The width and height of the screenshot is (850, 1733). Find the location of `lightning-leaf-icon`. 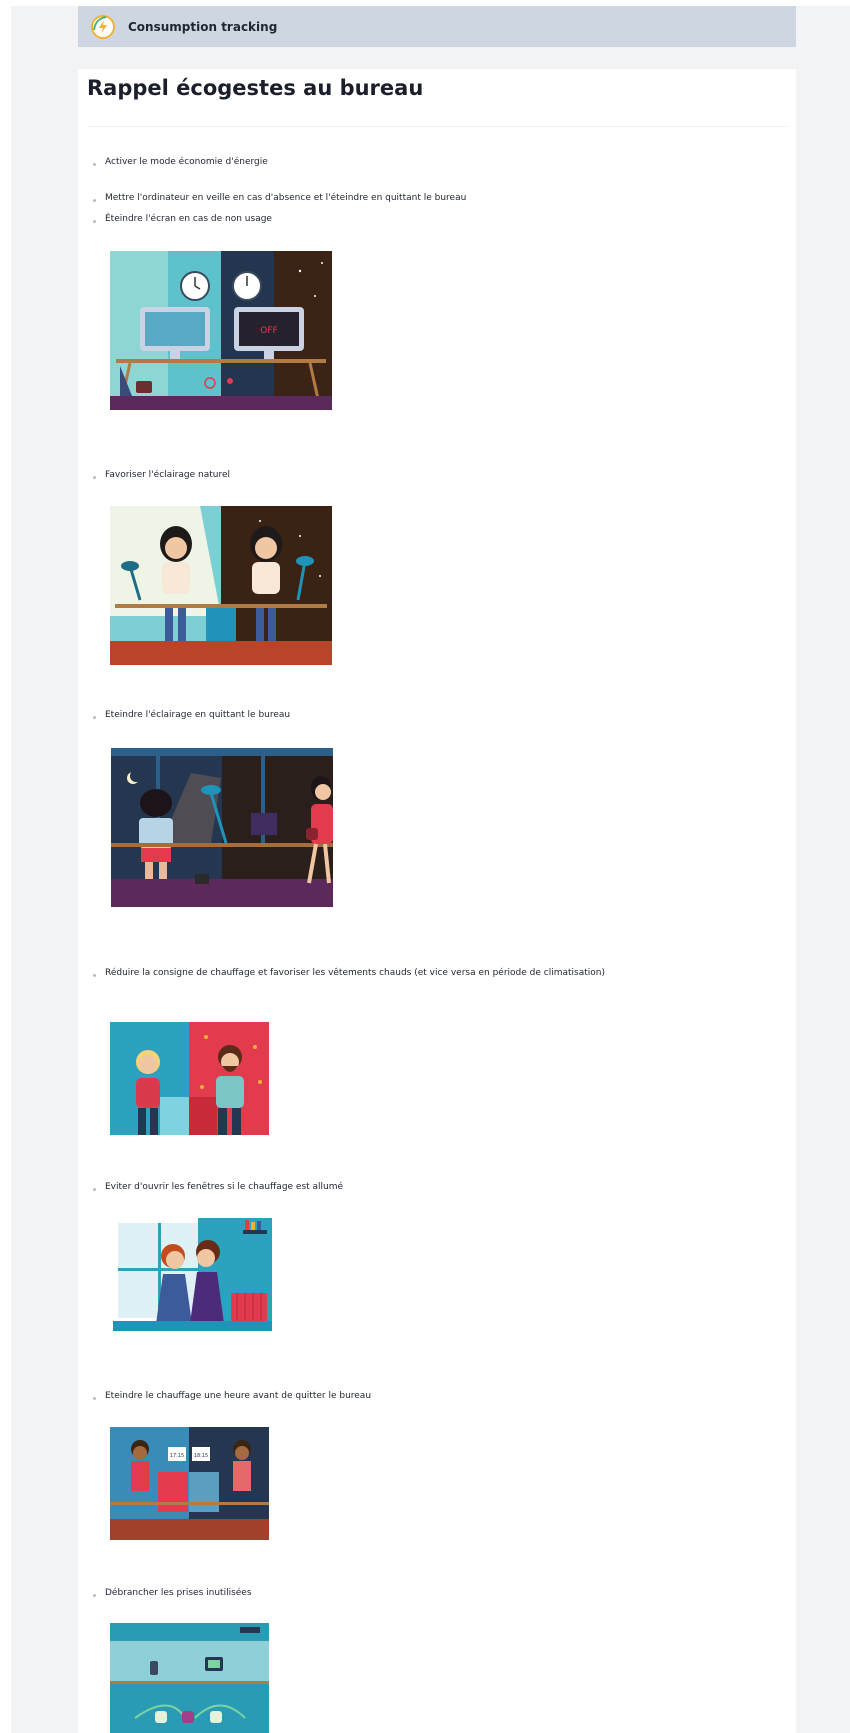

lightning-leaf-icon is located at coordinates (103, 27).